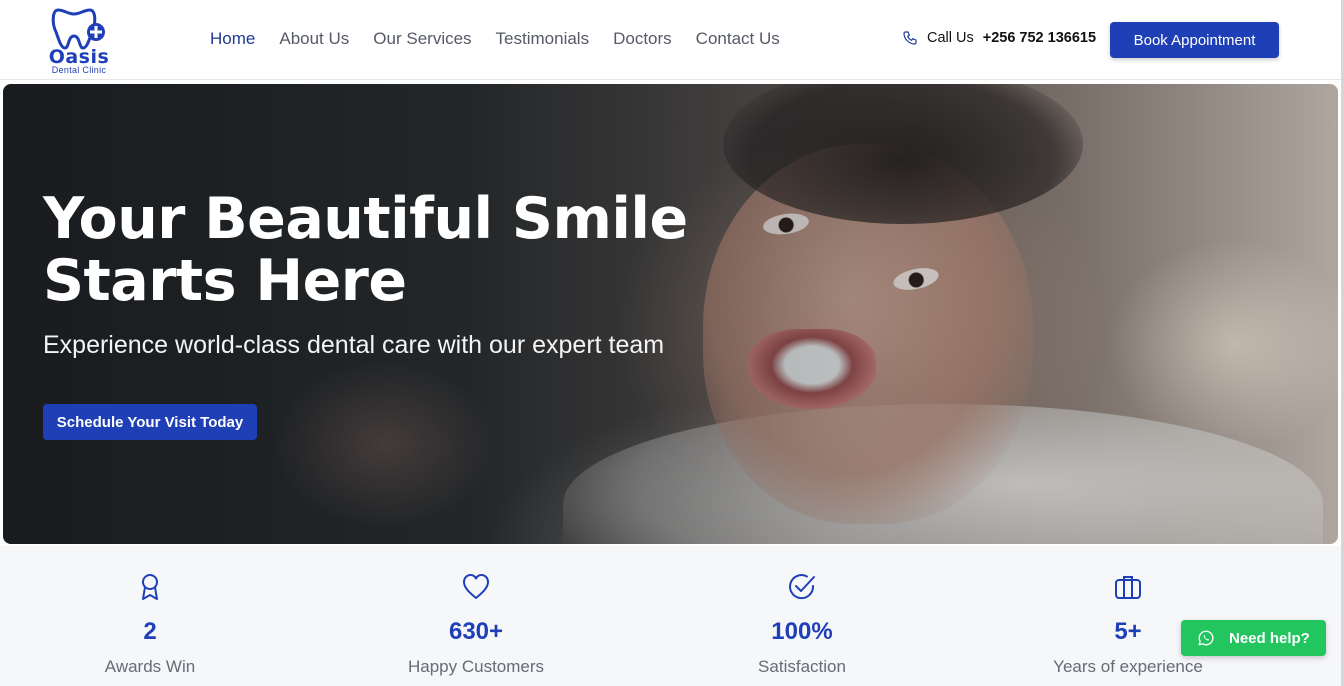  I want to click on stat-label: Satisfaction, so click(802, 666).